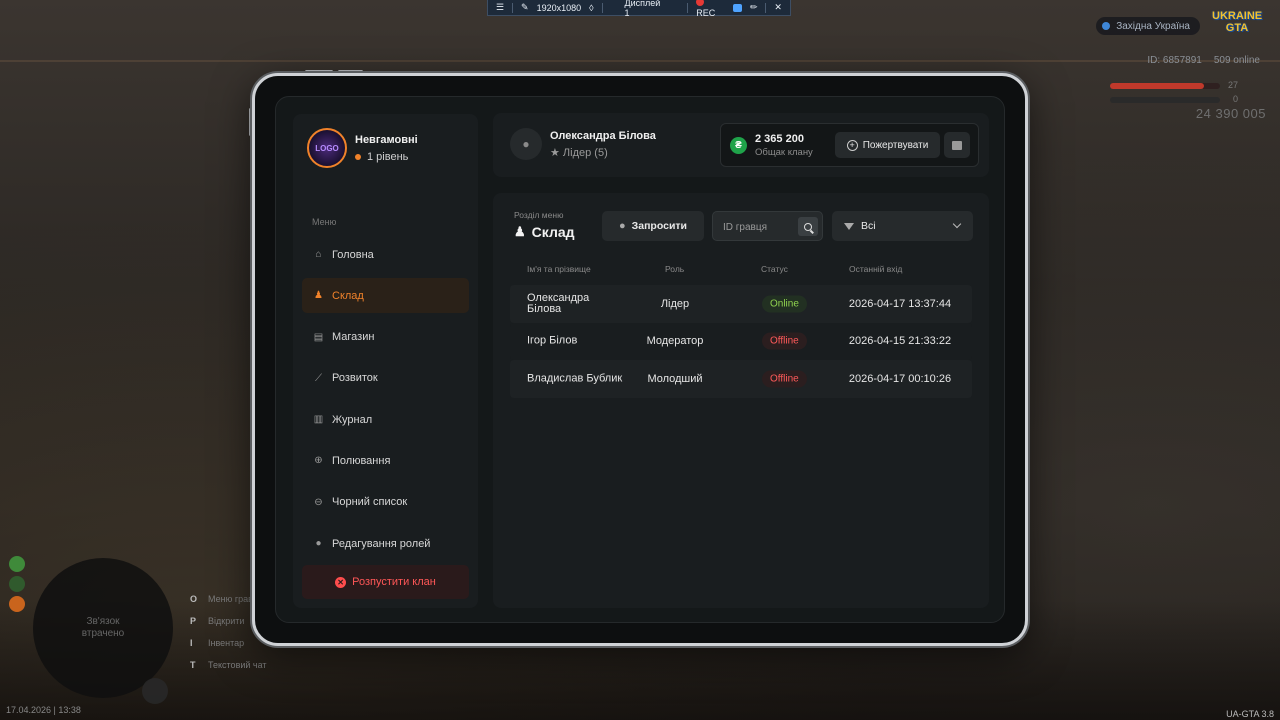 The image size is (1280, 720). What do you see at coordinates (1235, 99) in the screenshot?
I see `armor-value: 0` at bounding box center [1235, 99].